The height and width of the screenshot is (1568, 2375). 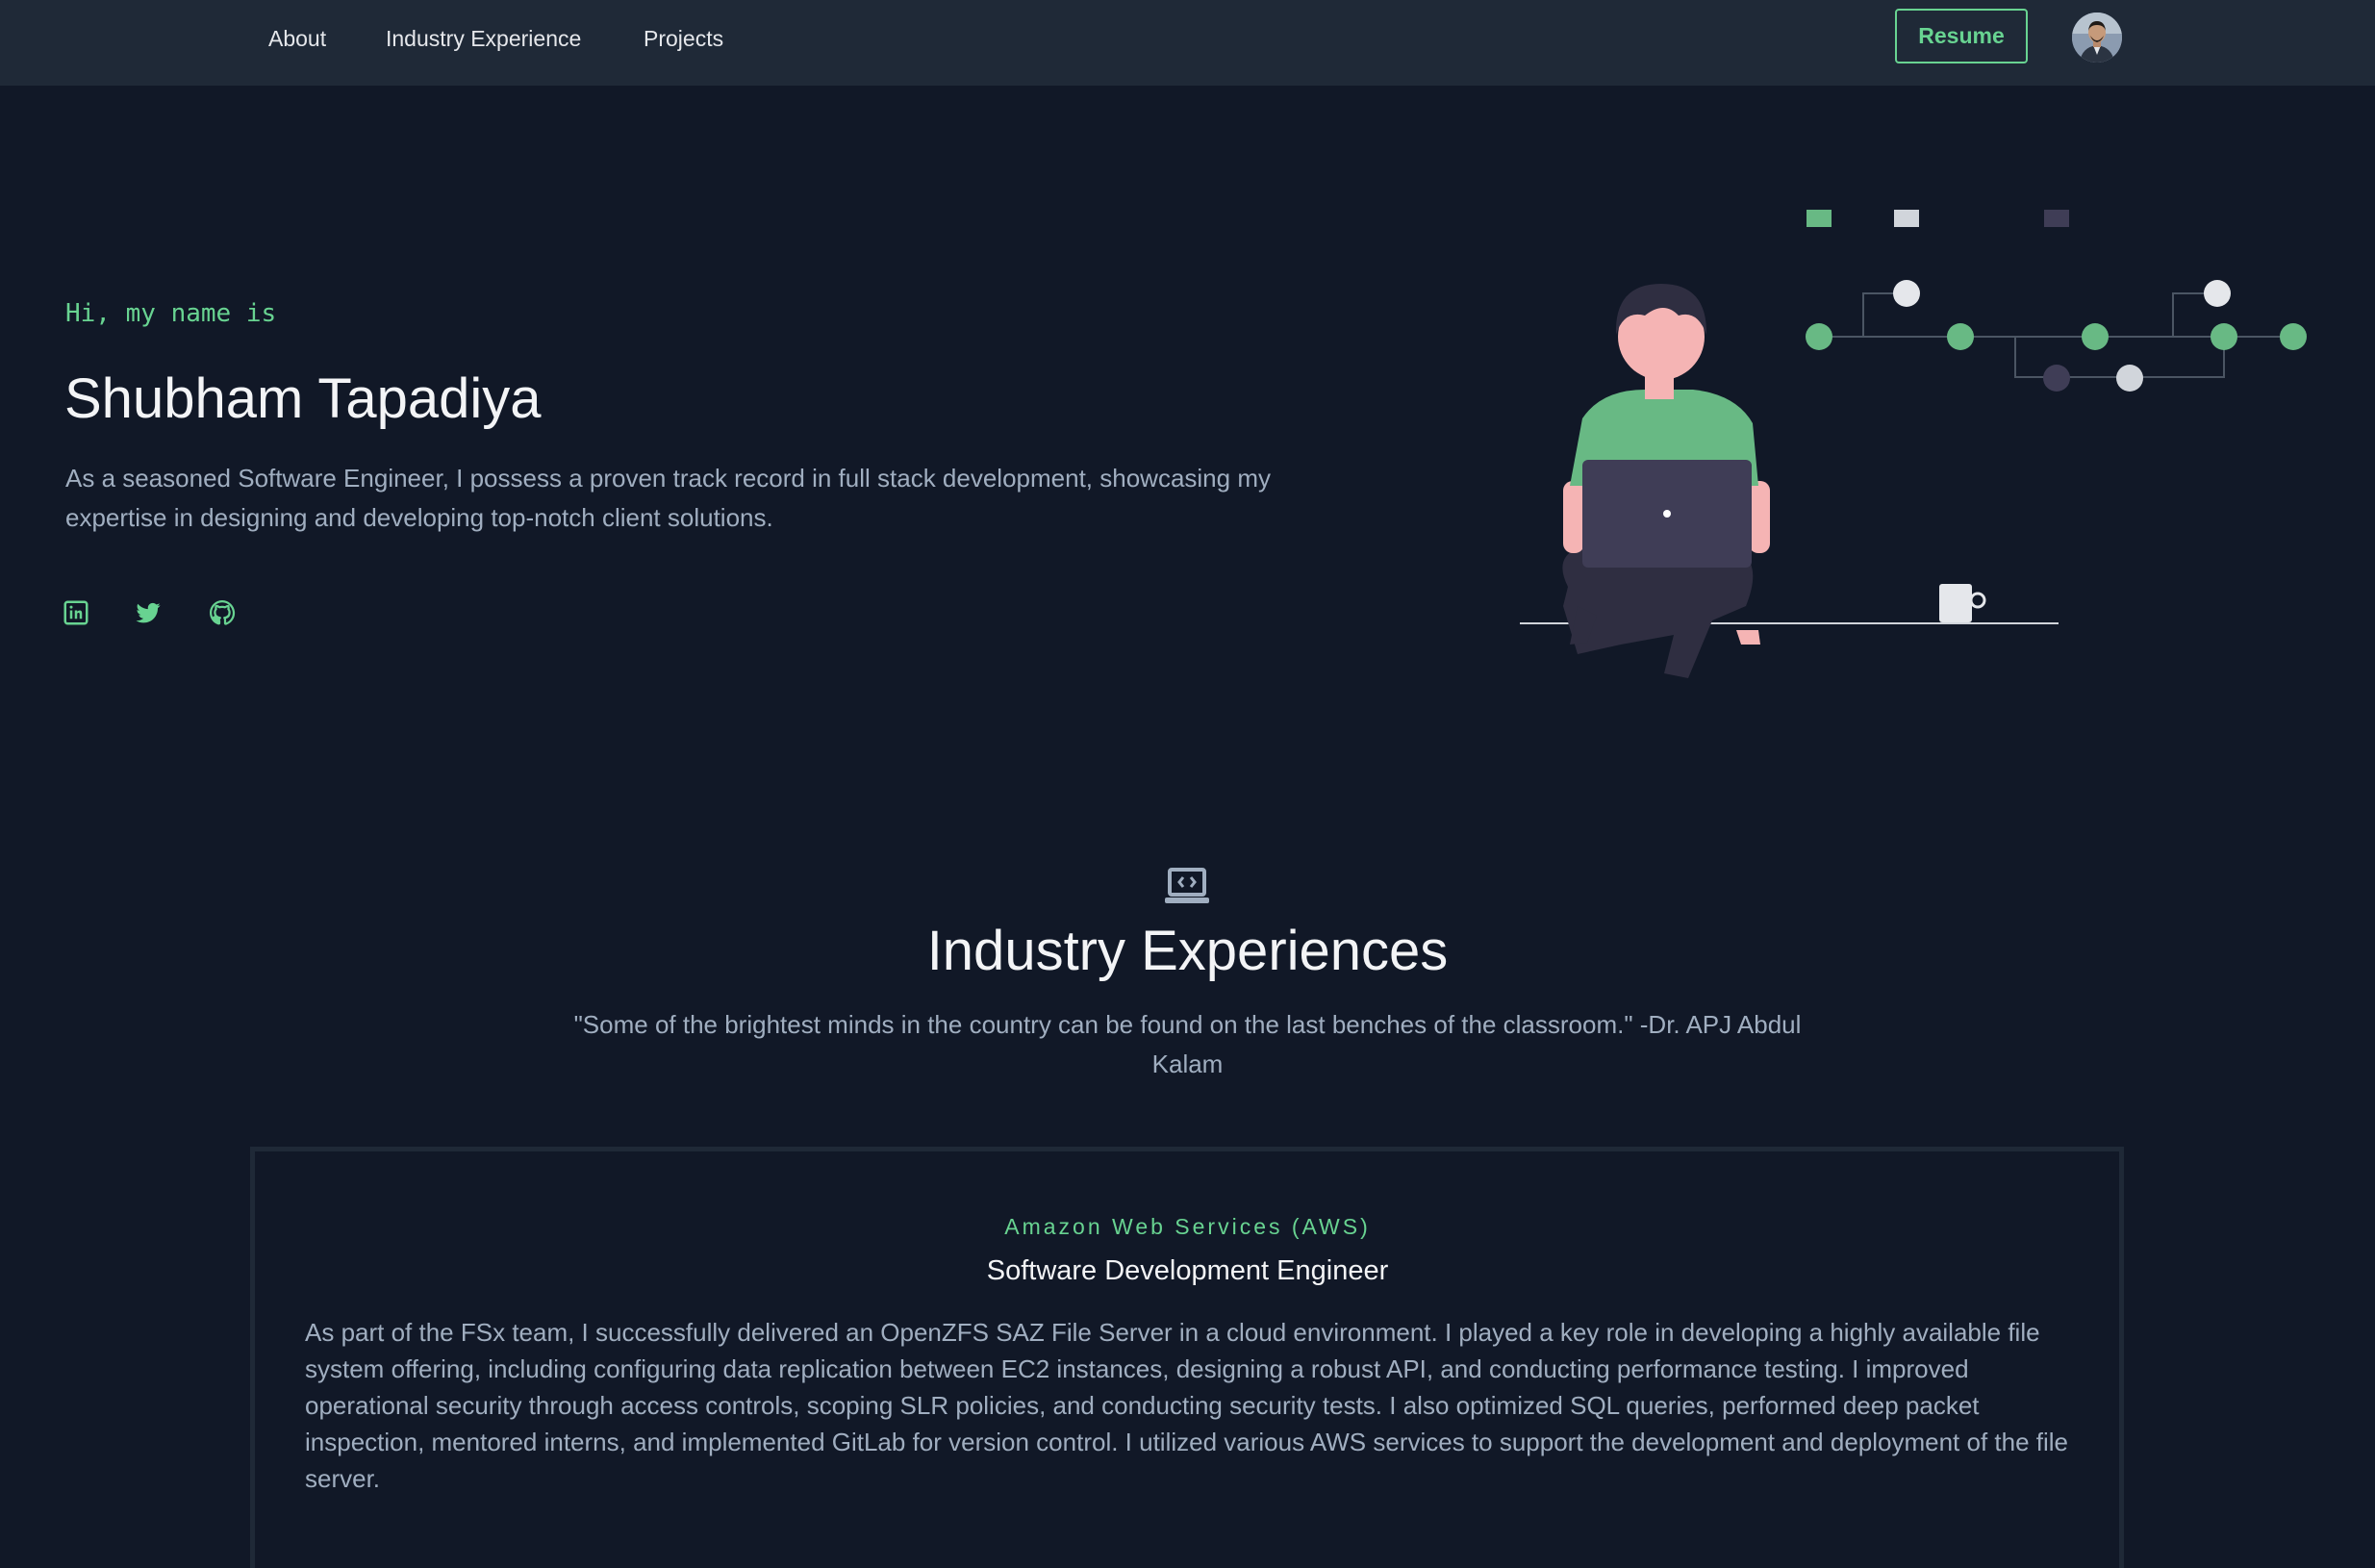 What do you see at coordinates (303, 398) in the screenshot?
I see `hero-name: Shubham Tapadiya` at bounding box center [303, 398].